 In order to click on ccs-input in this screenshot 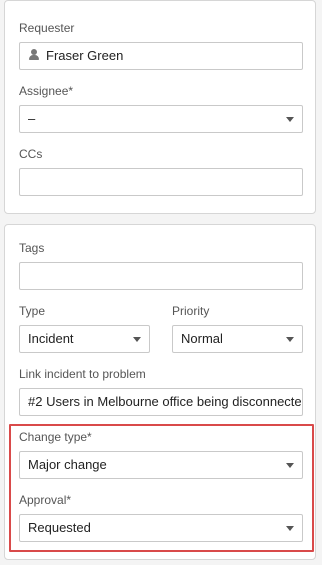, I will do `click(161, 182)`.